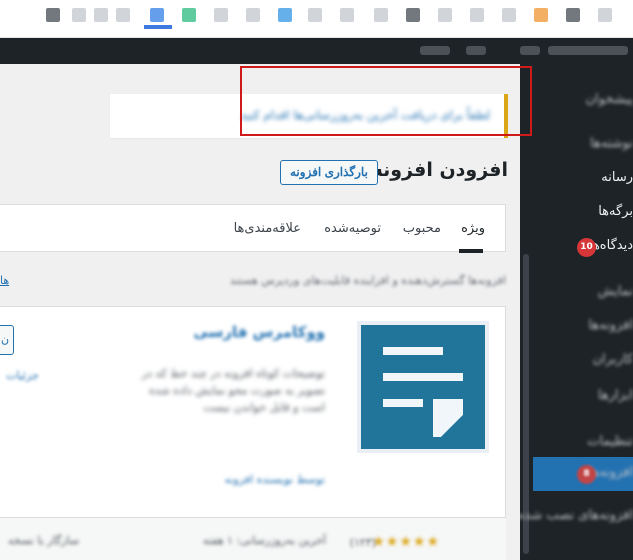 The height and width of the screenshot is (560, 633). I want to click on star-rating: ★★★★★, so click(406, 542).